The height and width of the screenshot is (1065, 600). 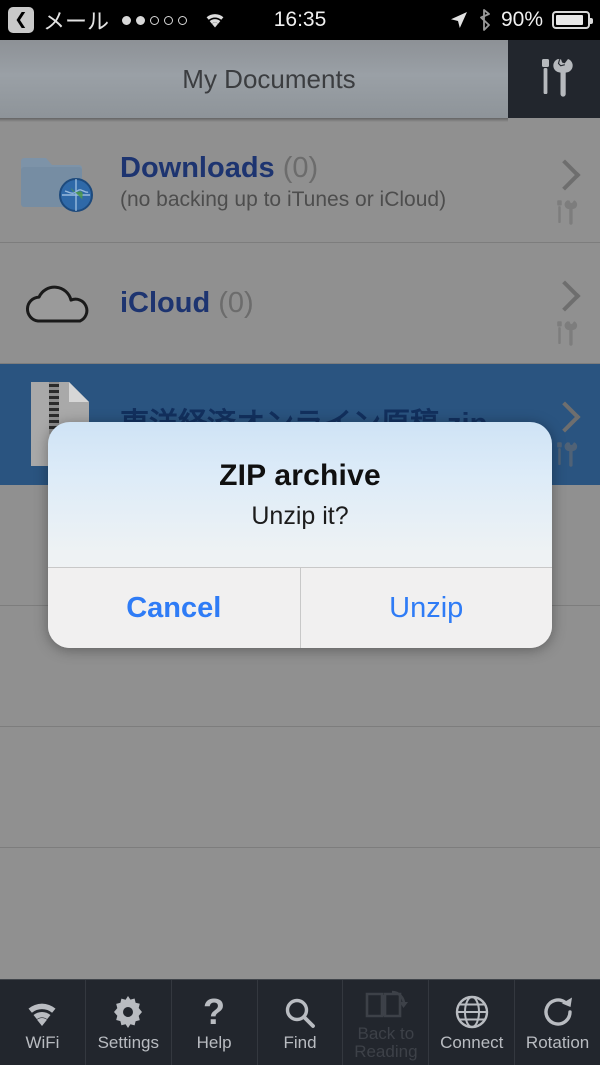 I want to click on toolbar-item-help: ? Help, so click(x=215, y=1022).